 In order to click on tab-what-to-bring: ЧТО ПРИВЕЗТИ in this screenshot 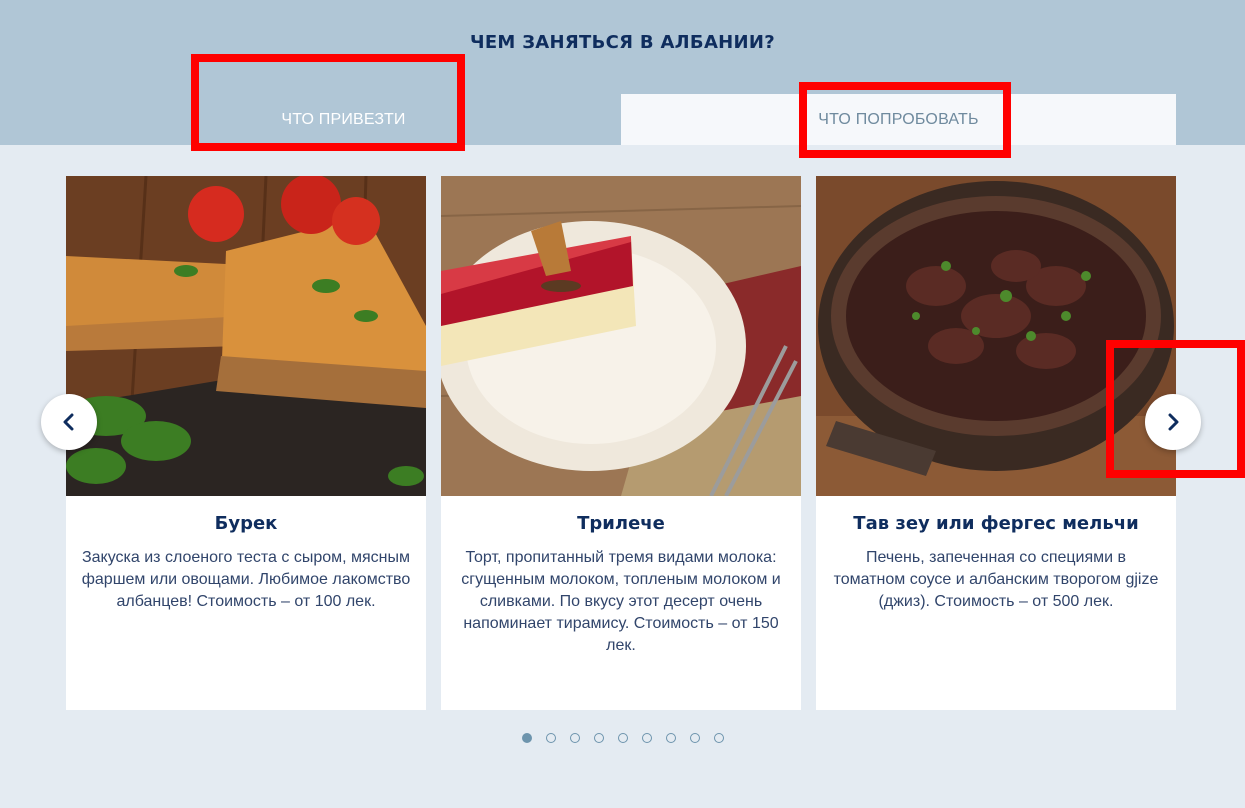, I will do `click(343, 119)`.